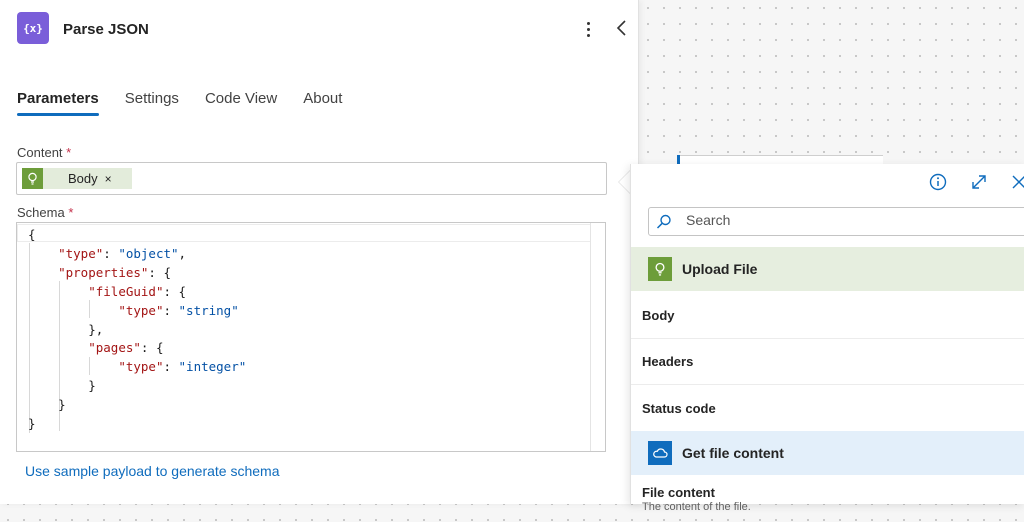  What do you see at coordinates (827, 315) in the screenshot?
I see `item-body: Body` at bounding box center [827, 315].